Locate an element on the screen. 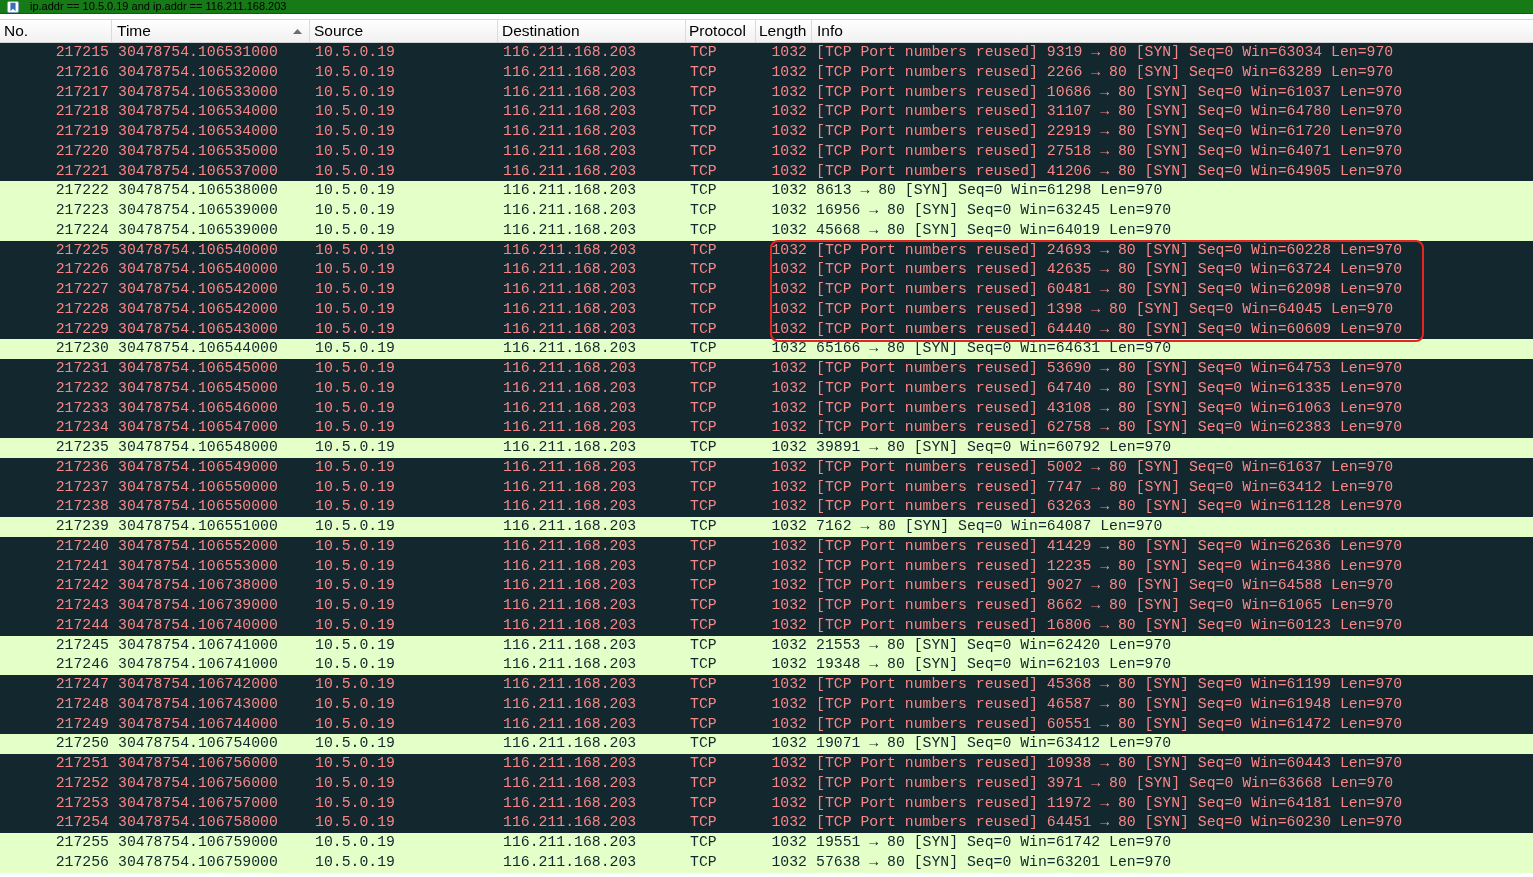 This screenshot has width=1533, height=877. packet-row: 217253 30478754.106757000 10.5.0.19 116.211.168.203 TCP 1032 [TCP Port numbers reused] 11972 → 80 [SYN] Seq=0 Win=64181 Len=970 is located at coordinates (766, 803).